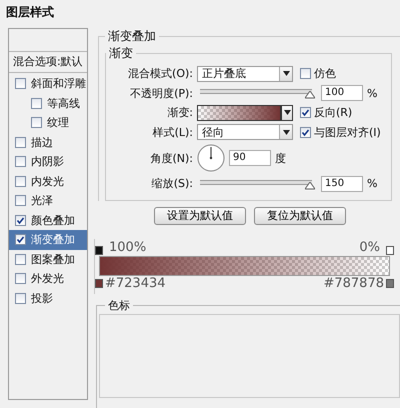 This screenshot has width=400, height=408. Describe the element at coordinates (160, 74) in the screenshot. I see `field-label: 混合模式(O):` at that location.